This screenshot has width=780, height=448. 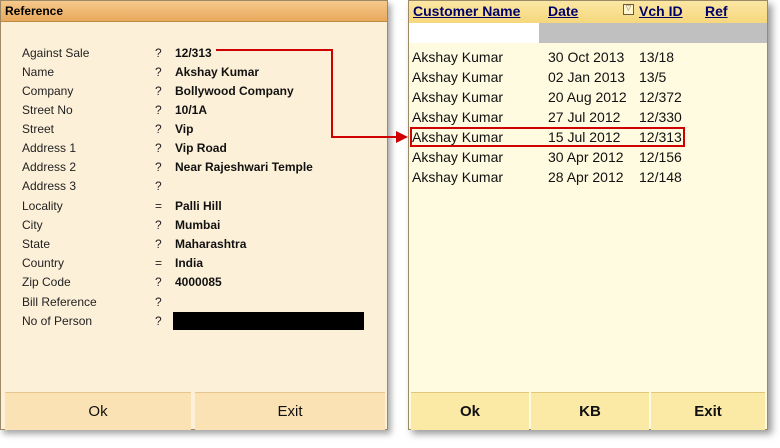 What do you see at coordinates (312, 96) in the screenshot?
I see `annotation-arrow` at bounding box center [312, 96].